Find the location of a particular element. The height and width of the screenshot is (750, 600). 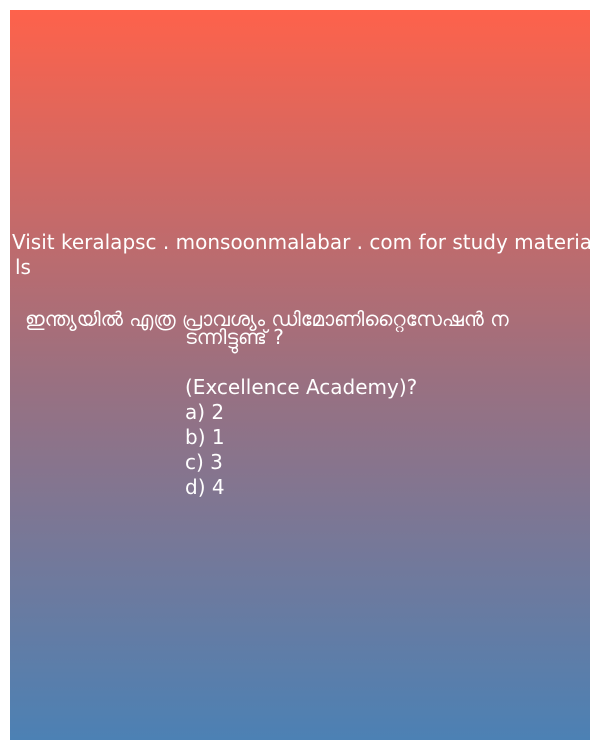

option-d: d) 4 is located at coordinates (205, 487).